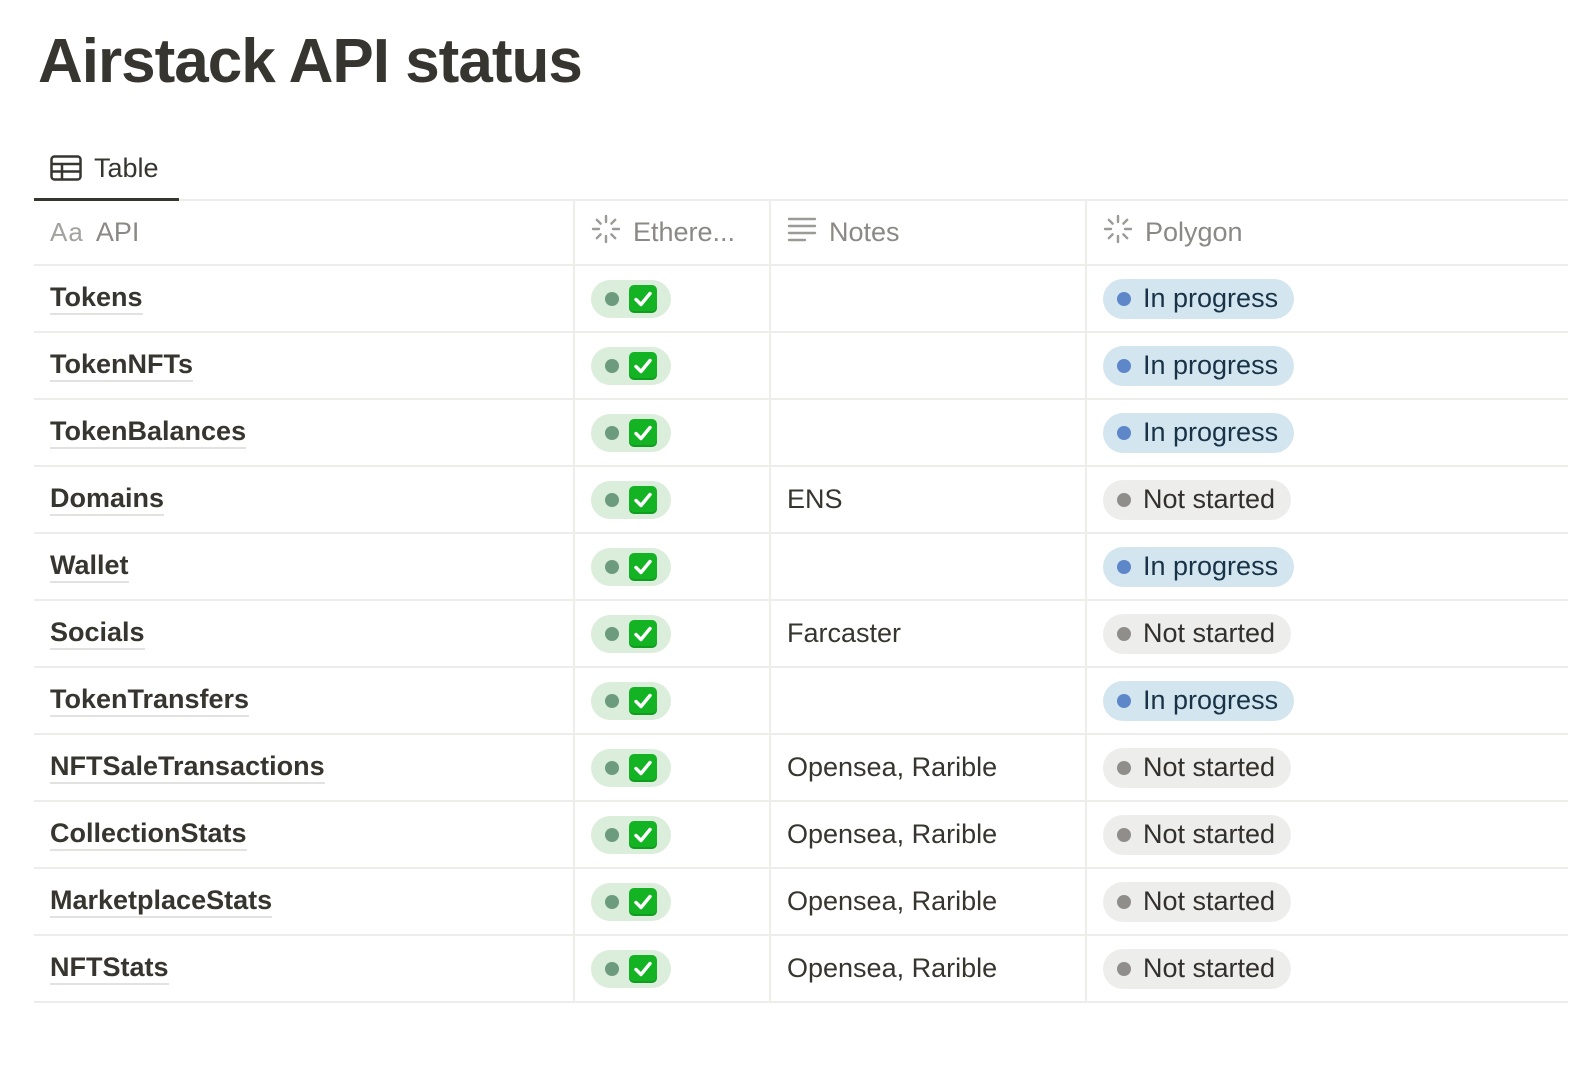  I want to click on cell-api: TokenNFTs, so click(304, 365).